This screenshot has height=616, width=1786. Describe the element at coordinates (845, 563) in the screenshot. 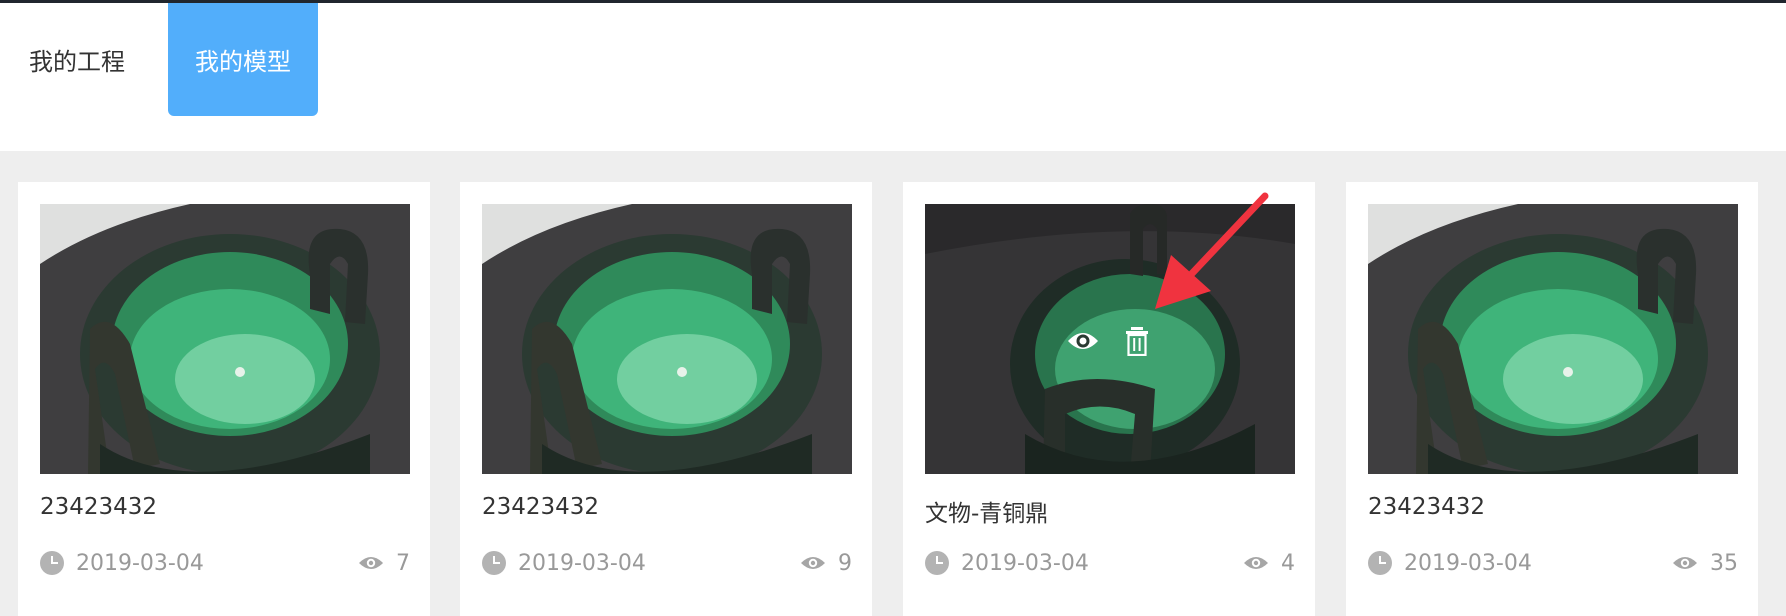

I see `view-count: 9` at that location.